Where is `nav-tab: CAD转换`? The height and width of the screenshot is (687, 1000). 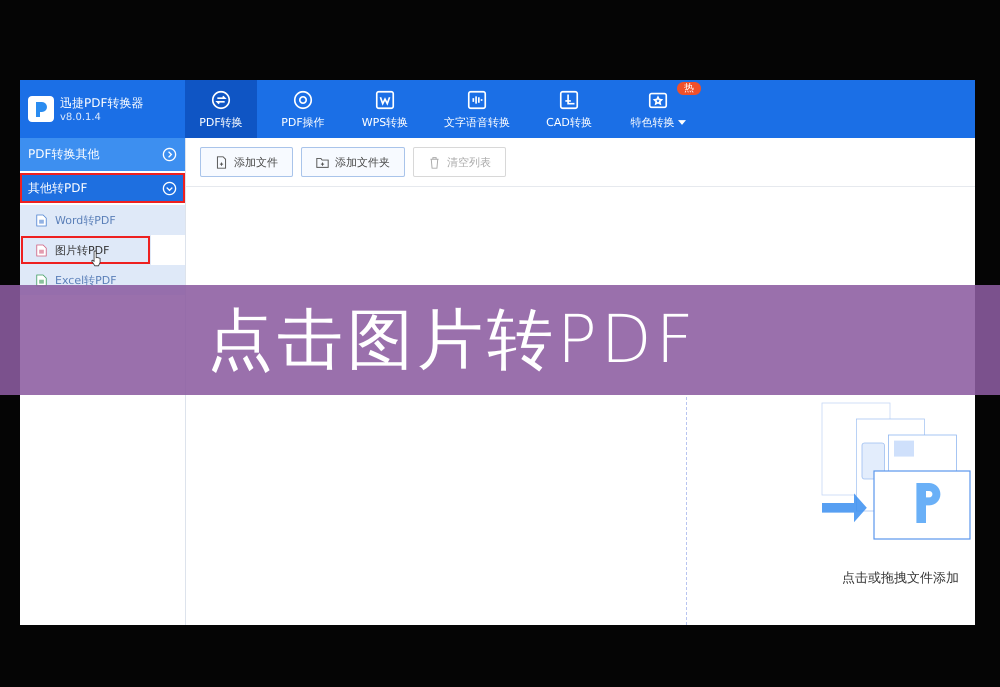
nav-tab: CAD转换 is located at coordinates (569, 109).